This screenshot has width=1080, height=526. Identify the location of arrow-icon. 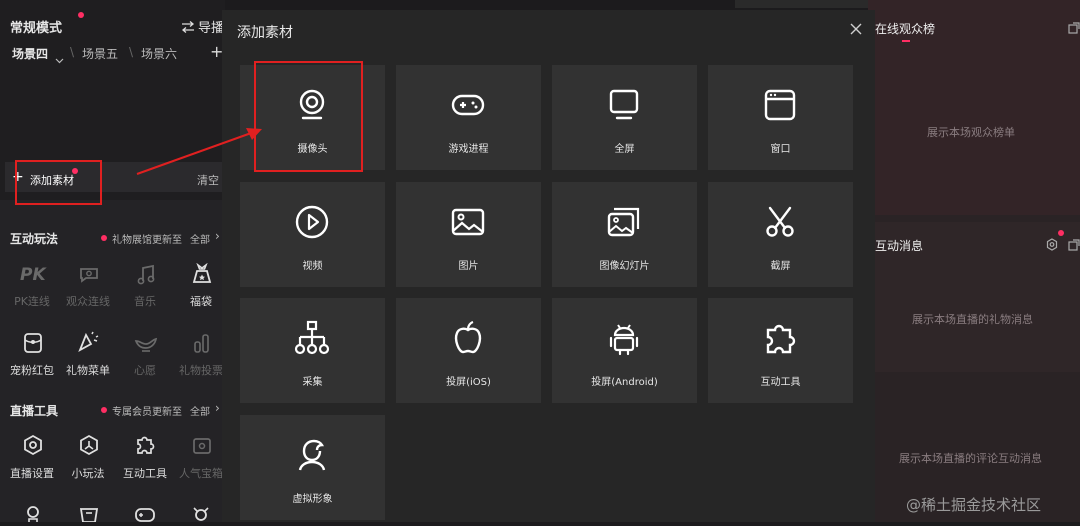
(199, 151).